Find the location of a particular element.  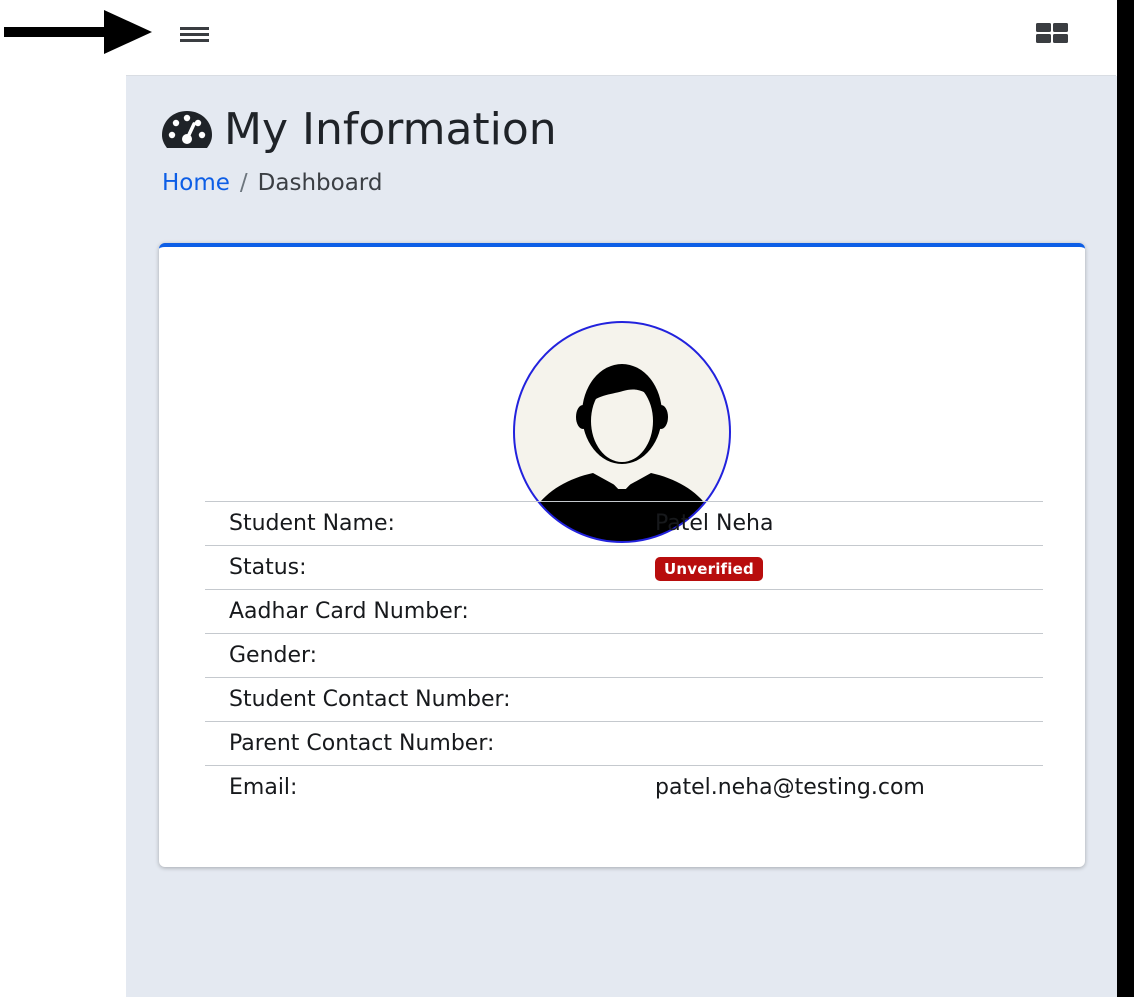

table-row: Student Contact Number: is located at coordinates (624, 699).